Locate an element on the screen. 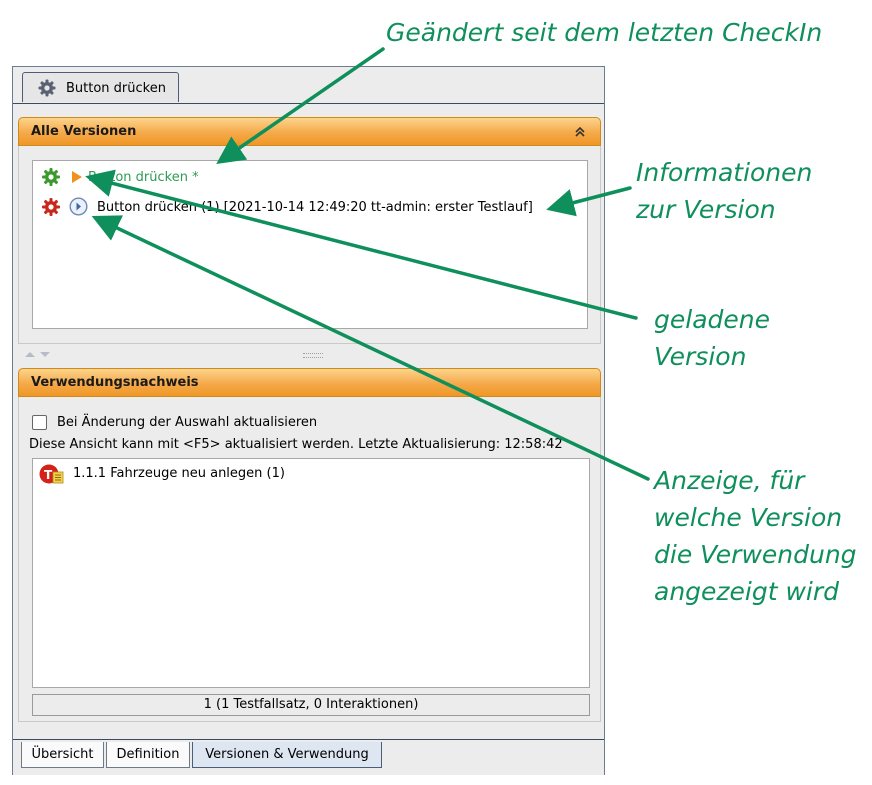  callout-usage-line3: die Verwendung is located at coordinates (755, 554).